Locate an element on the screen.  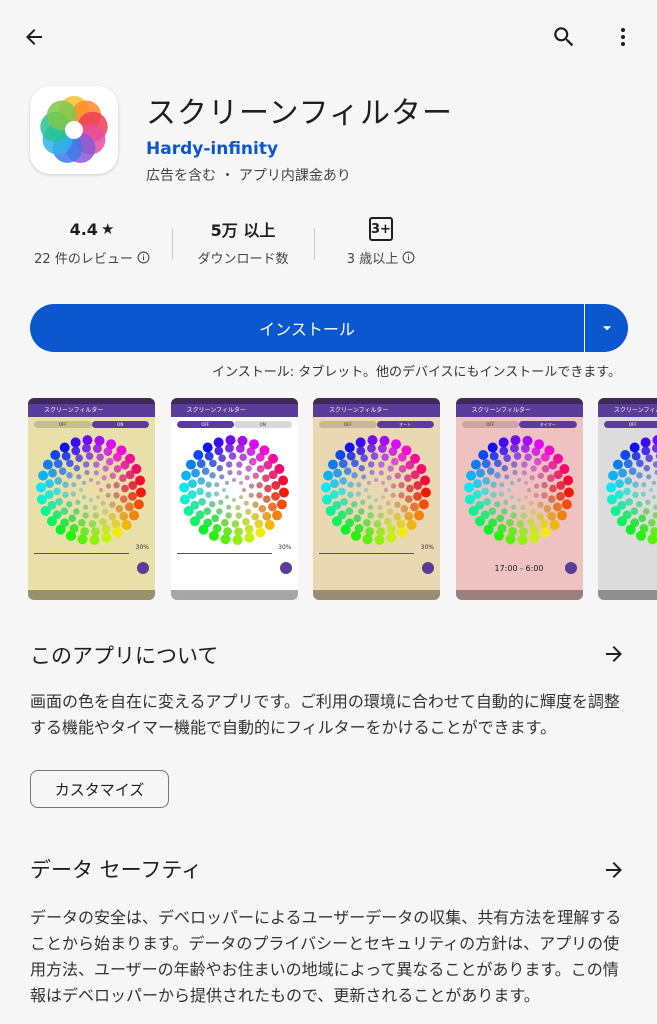
back-button is located at coordinates (34, 37).